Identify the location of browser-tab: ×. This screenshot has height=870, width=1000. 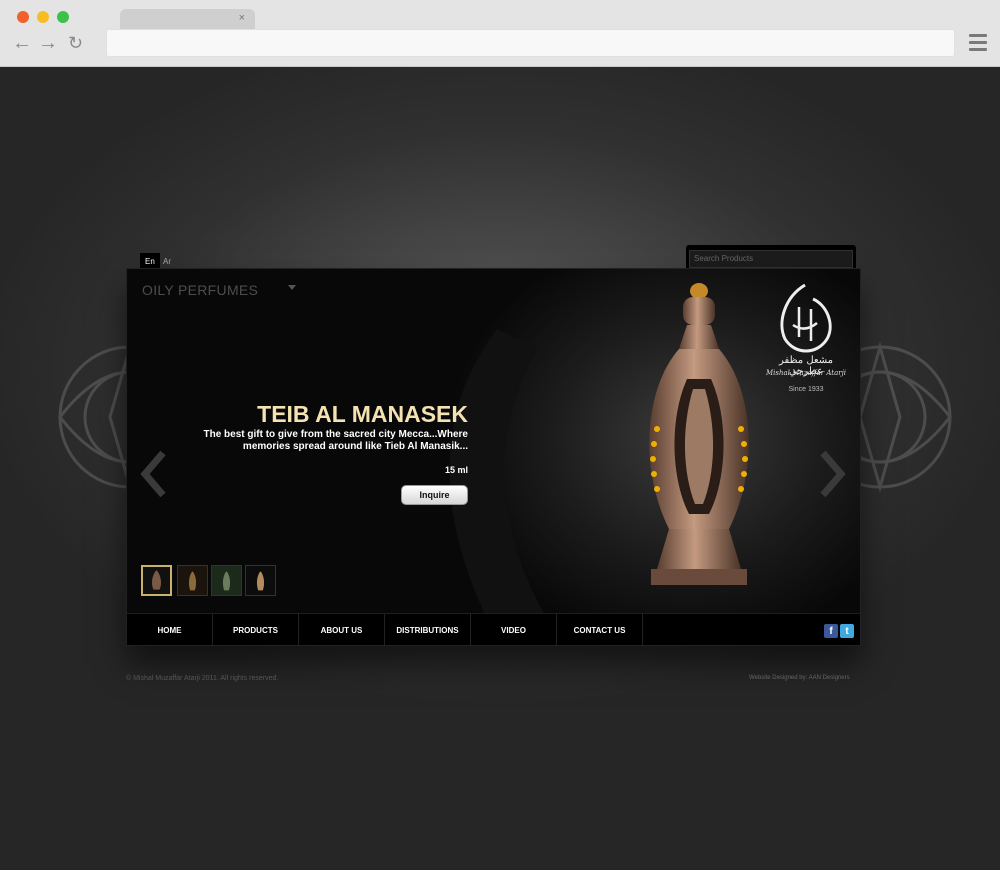
(187, 20).